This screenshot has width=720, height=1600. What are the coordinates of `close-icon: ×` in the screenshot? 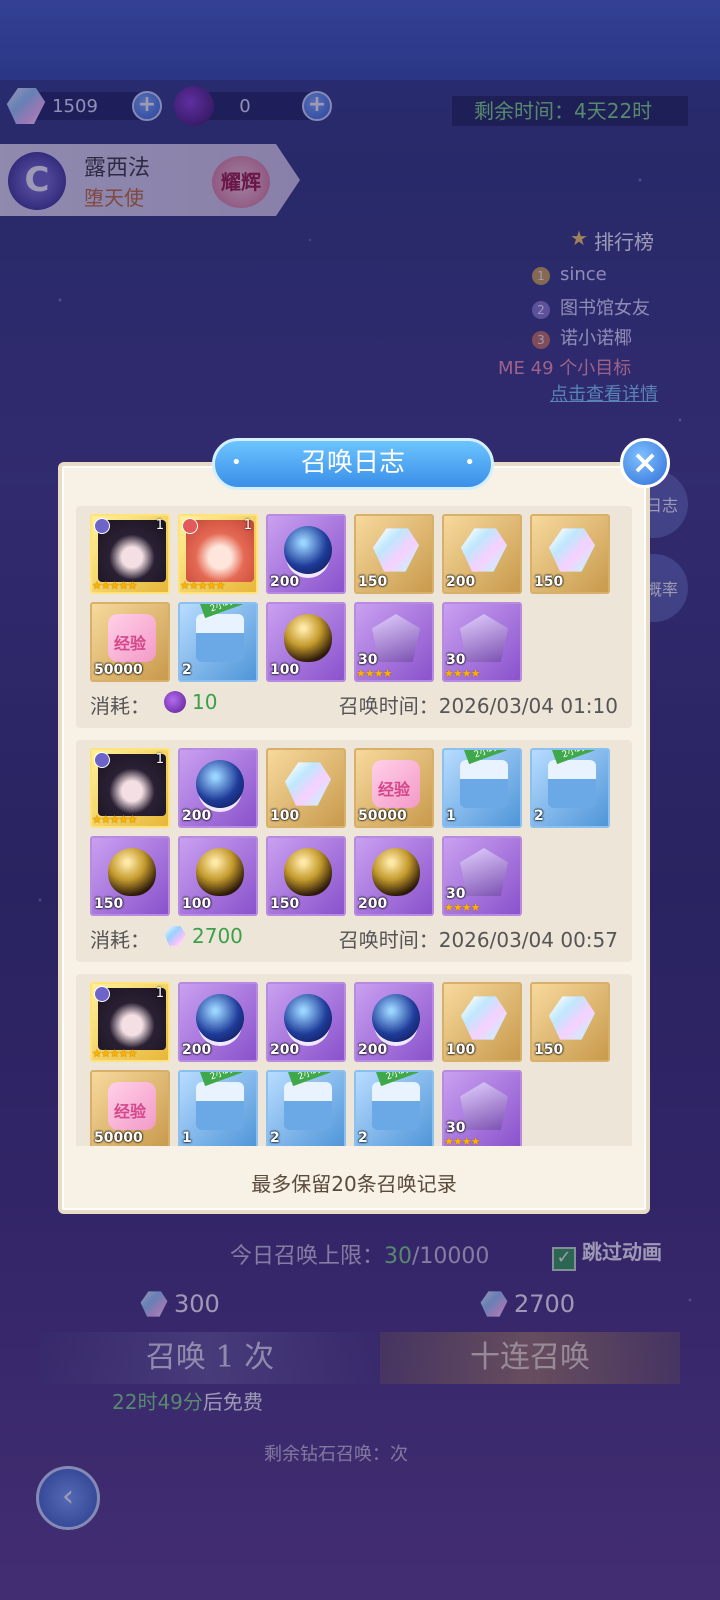 It's located at (645, 463).